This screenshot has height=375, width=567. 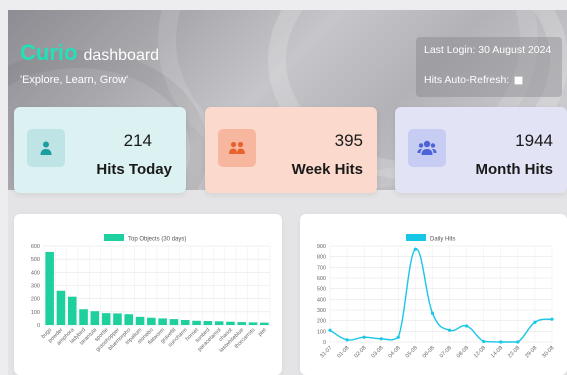 I want to click on users-group-icon, so click(x=427, y=147).